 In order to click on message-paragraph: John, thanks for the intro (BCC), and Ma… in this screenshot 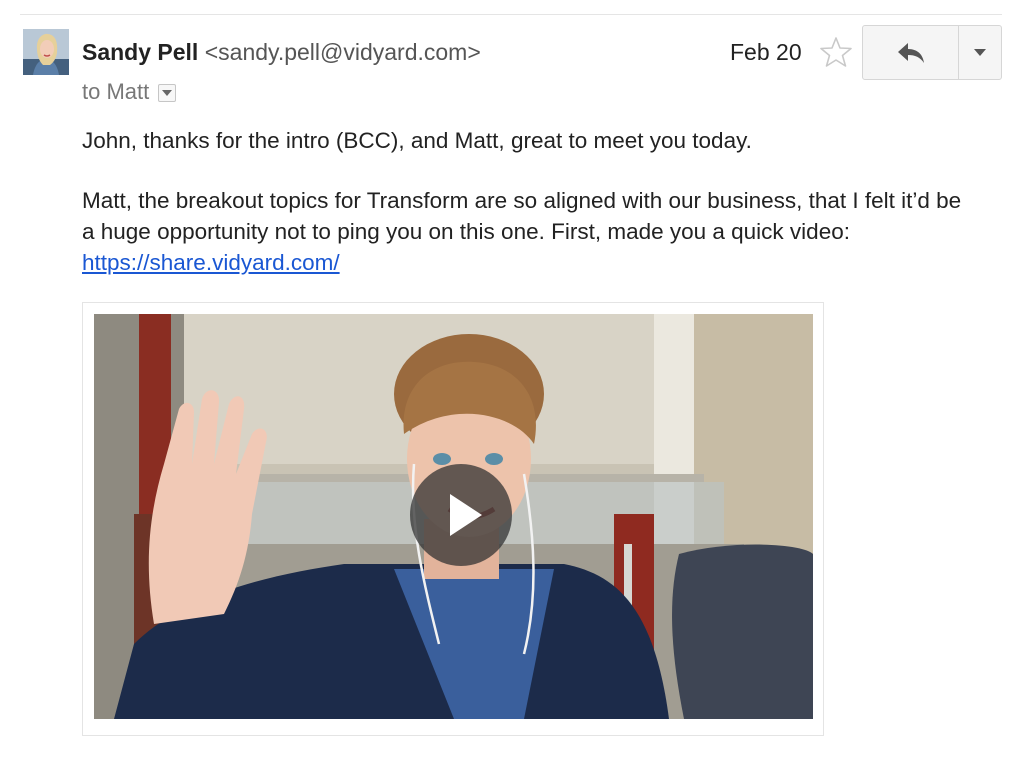, I will do `click(417, 140)`.